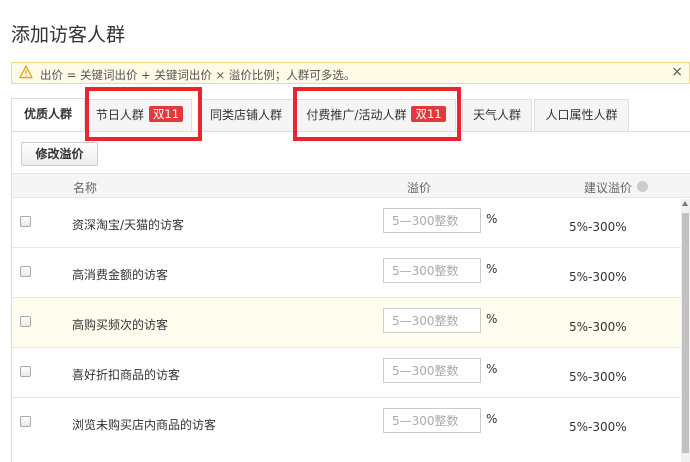 This screenshot has height=462, width=690. I want to click on table-row: 资深淘宝/天猫的访客 % 5%-300%, so click(347, 223).